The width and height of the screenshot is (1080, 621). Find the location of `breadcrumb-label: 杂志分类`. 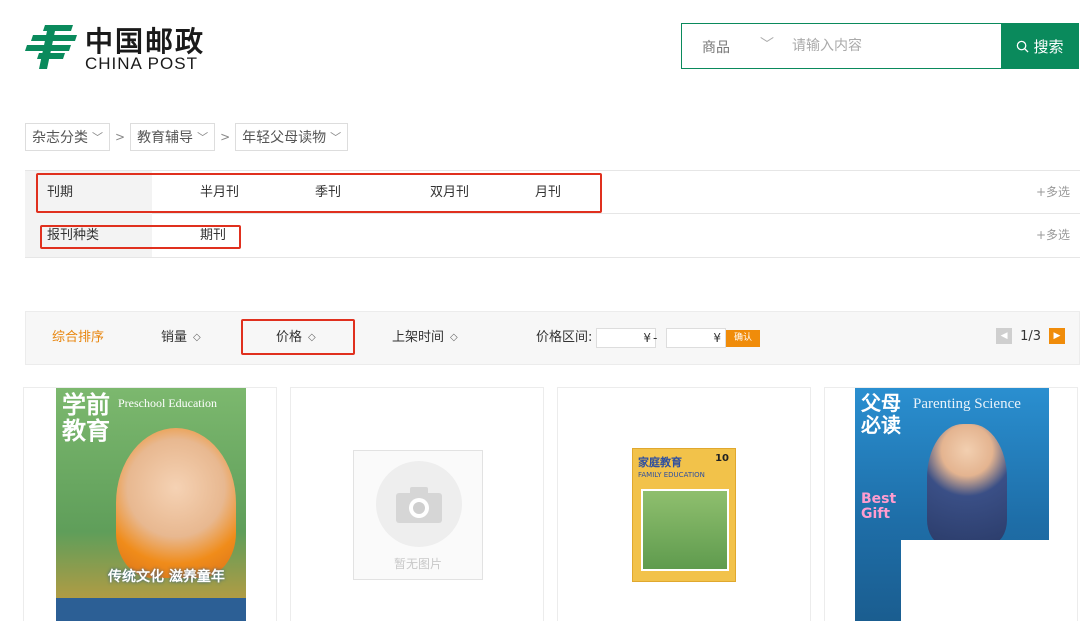

breadcrumb-label: 杂志分类 is located at coordinates (60, 138).